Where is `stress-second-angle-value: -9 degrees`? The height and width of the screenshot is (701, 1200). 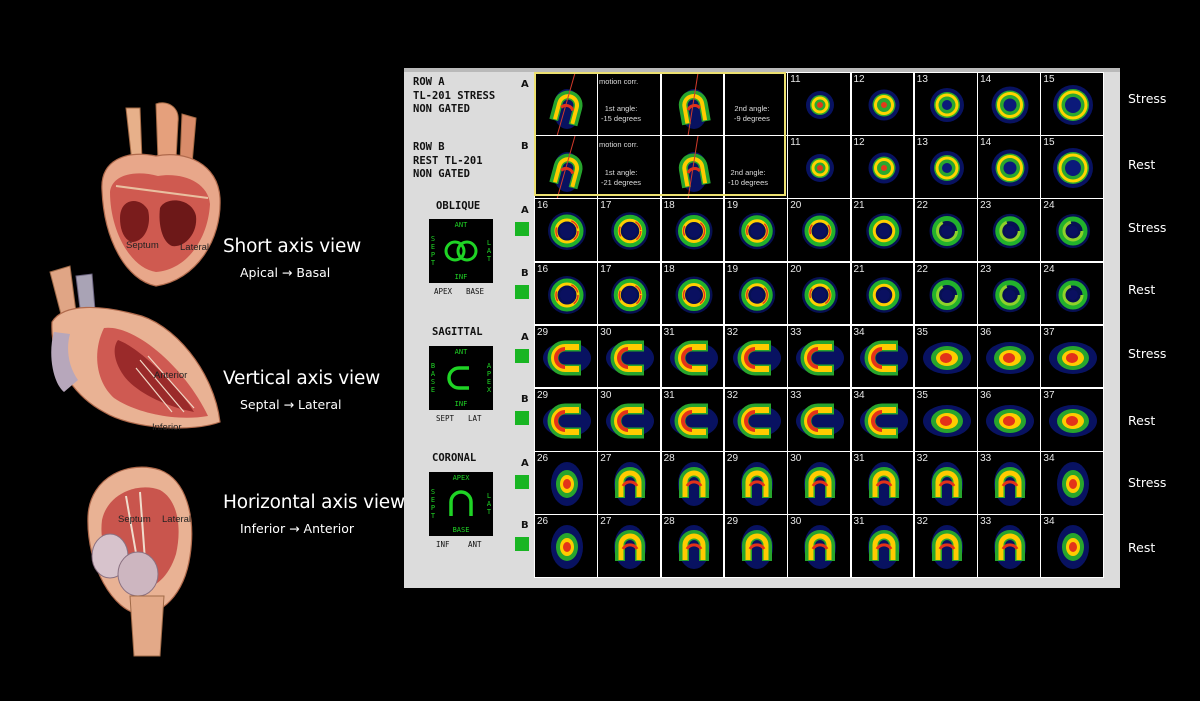 stress-second-angle-value: -9 degrees is located at coordinates (752, 118).